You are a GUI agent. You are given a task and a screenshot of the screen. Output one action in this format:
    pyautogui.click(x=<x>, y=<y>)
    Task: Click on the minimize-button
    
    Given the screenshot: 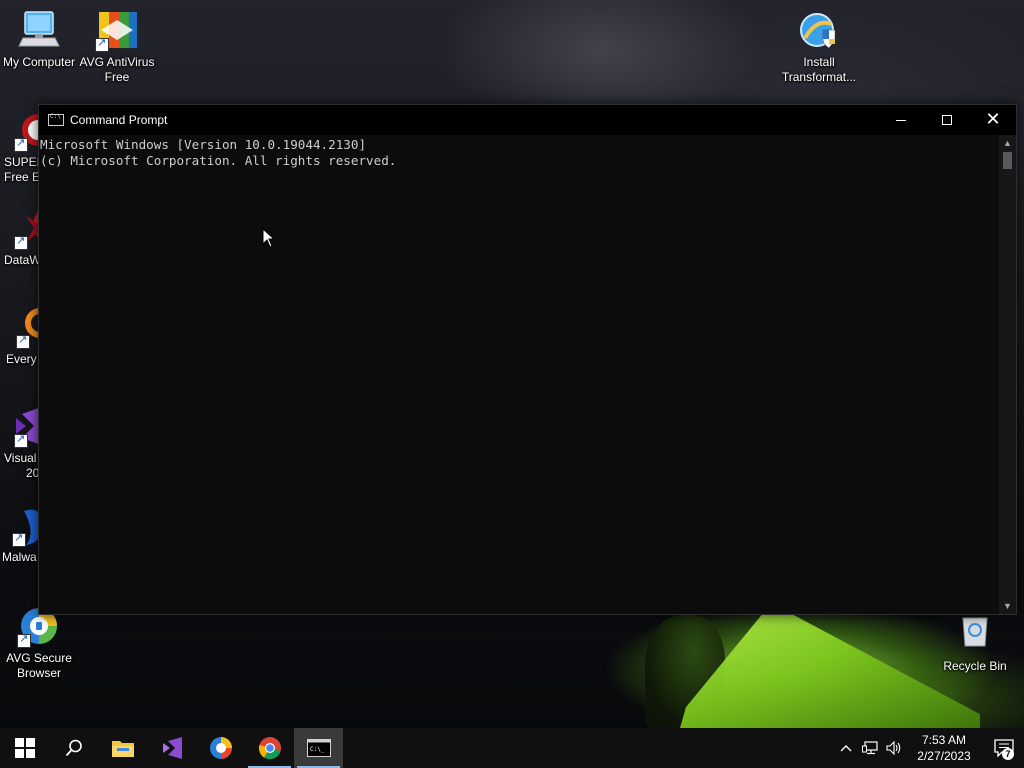 What is the action you would take?
    pyautogui.click(x=901, y=120)
    